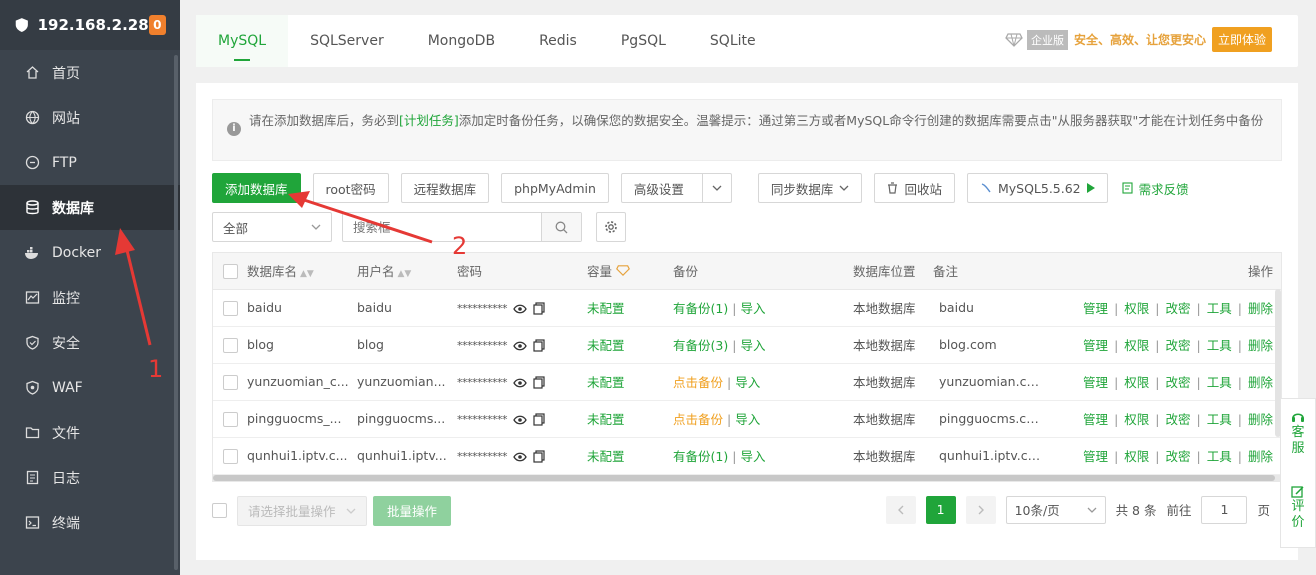 The image size is (1316, 575). What do you see at coordinates (242, 41) in the screenshot?
I see `tab-mysql: MySQL` at bounding box center [242, 41].